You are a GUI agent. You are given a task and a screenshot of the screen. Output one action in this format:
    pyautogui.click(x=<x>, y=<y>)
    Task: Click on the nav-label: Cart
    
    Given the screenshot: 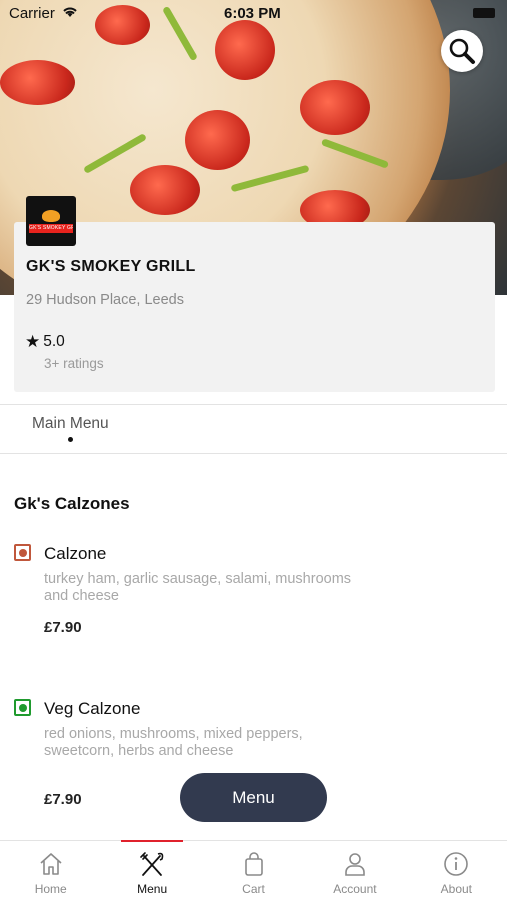 What is the action you would take?
    pyautogui.click(x=253, y=889)
    